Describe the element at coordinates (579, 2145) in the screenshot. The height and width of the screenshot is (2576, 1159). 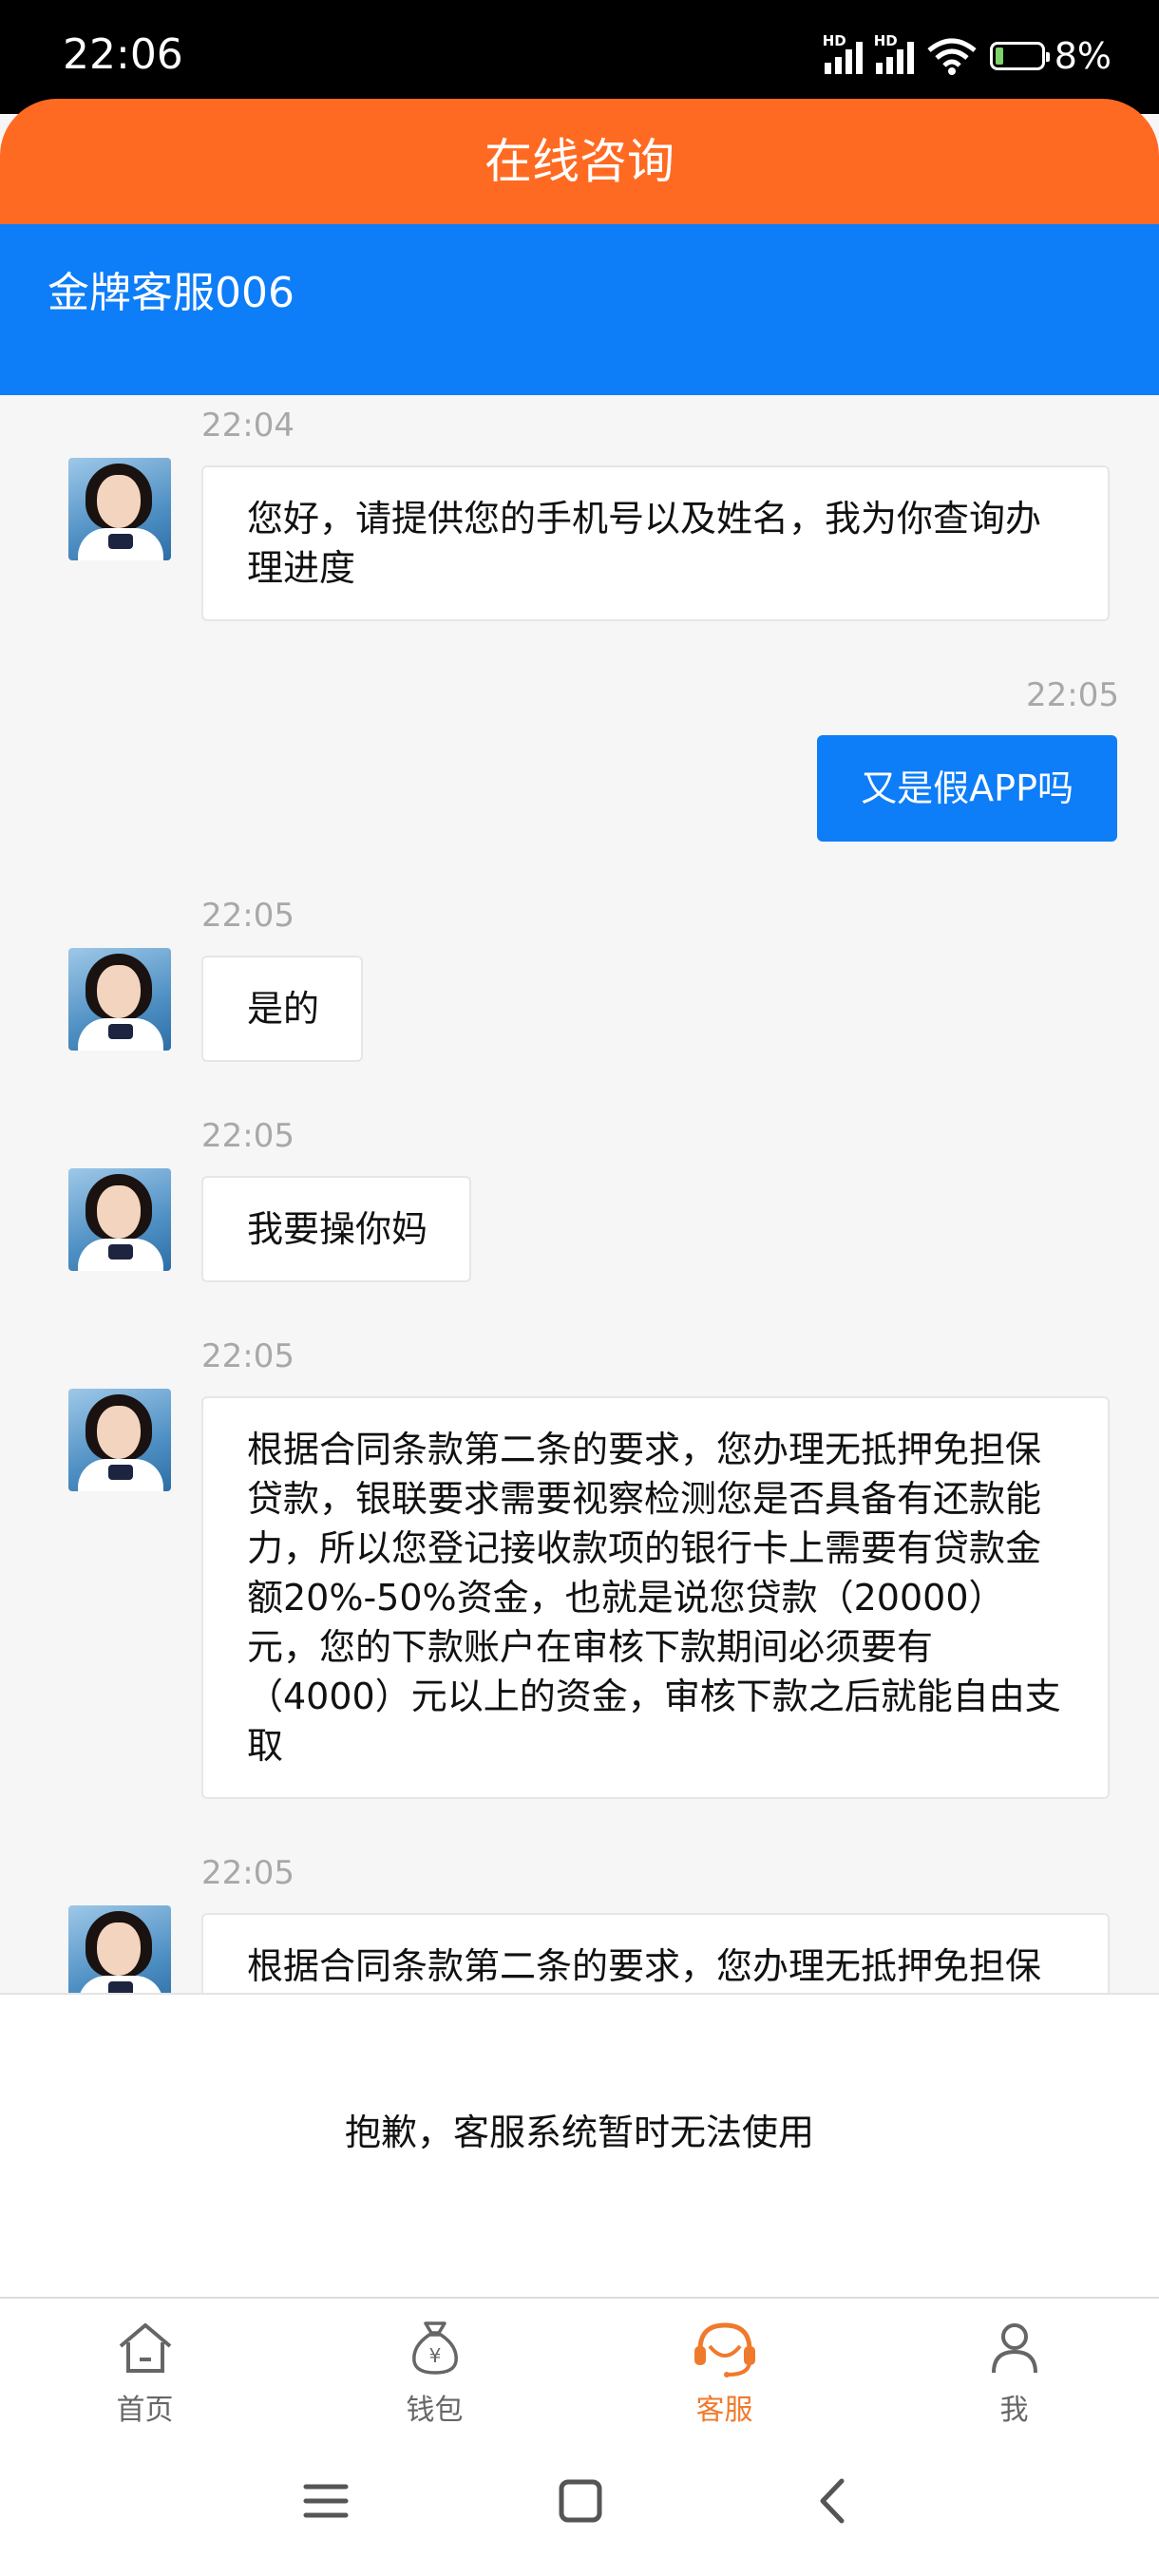
I see `service-unavailable-notice: 抱歉，客服系统暂时无法使用` at that location.